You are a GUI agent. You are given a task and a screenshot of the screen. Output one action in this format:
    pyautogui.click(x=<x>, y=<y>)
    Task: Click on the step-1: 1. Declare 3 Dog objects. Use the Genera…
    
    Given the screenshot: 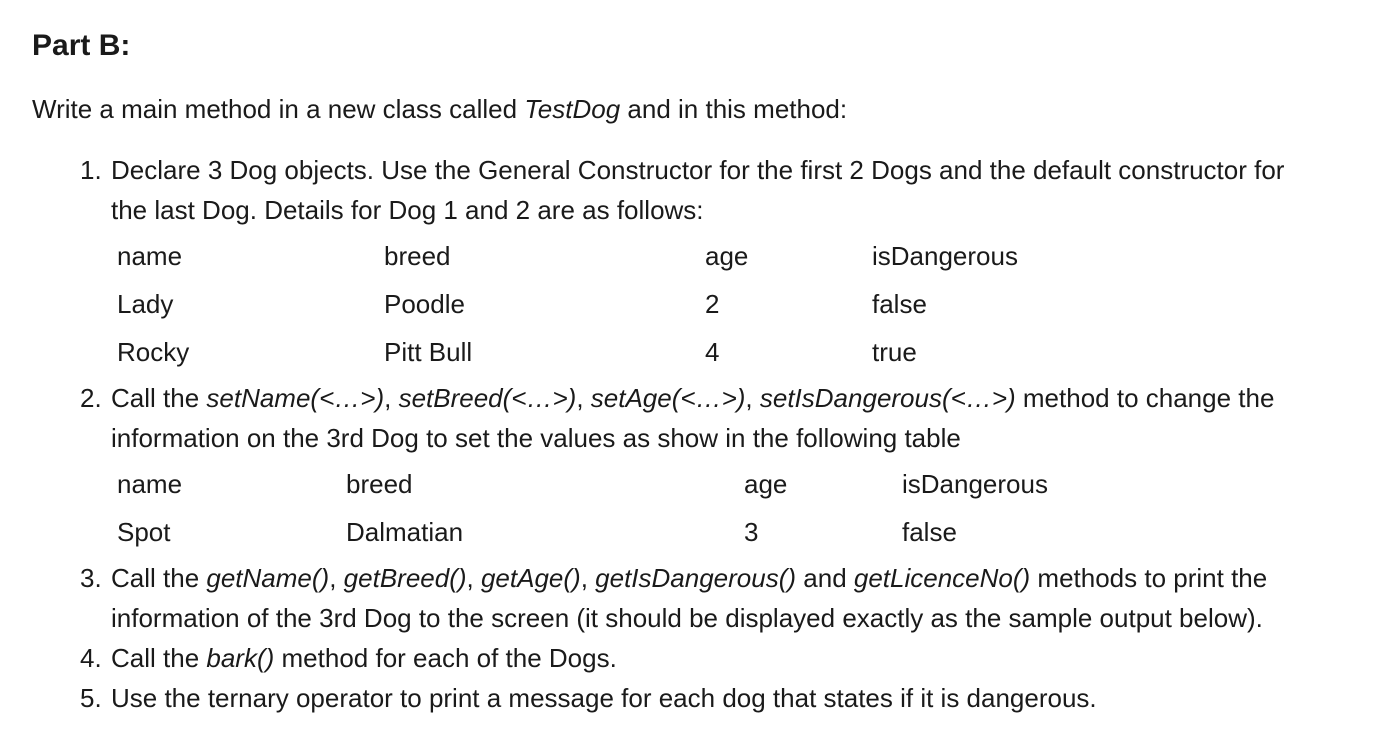 What is the action you would take?
    pyautogui.click(x=735, y=190)
    